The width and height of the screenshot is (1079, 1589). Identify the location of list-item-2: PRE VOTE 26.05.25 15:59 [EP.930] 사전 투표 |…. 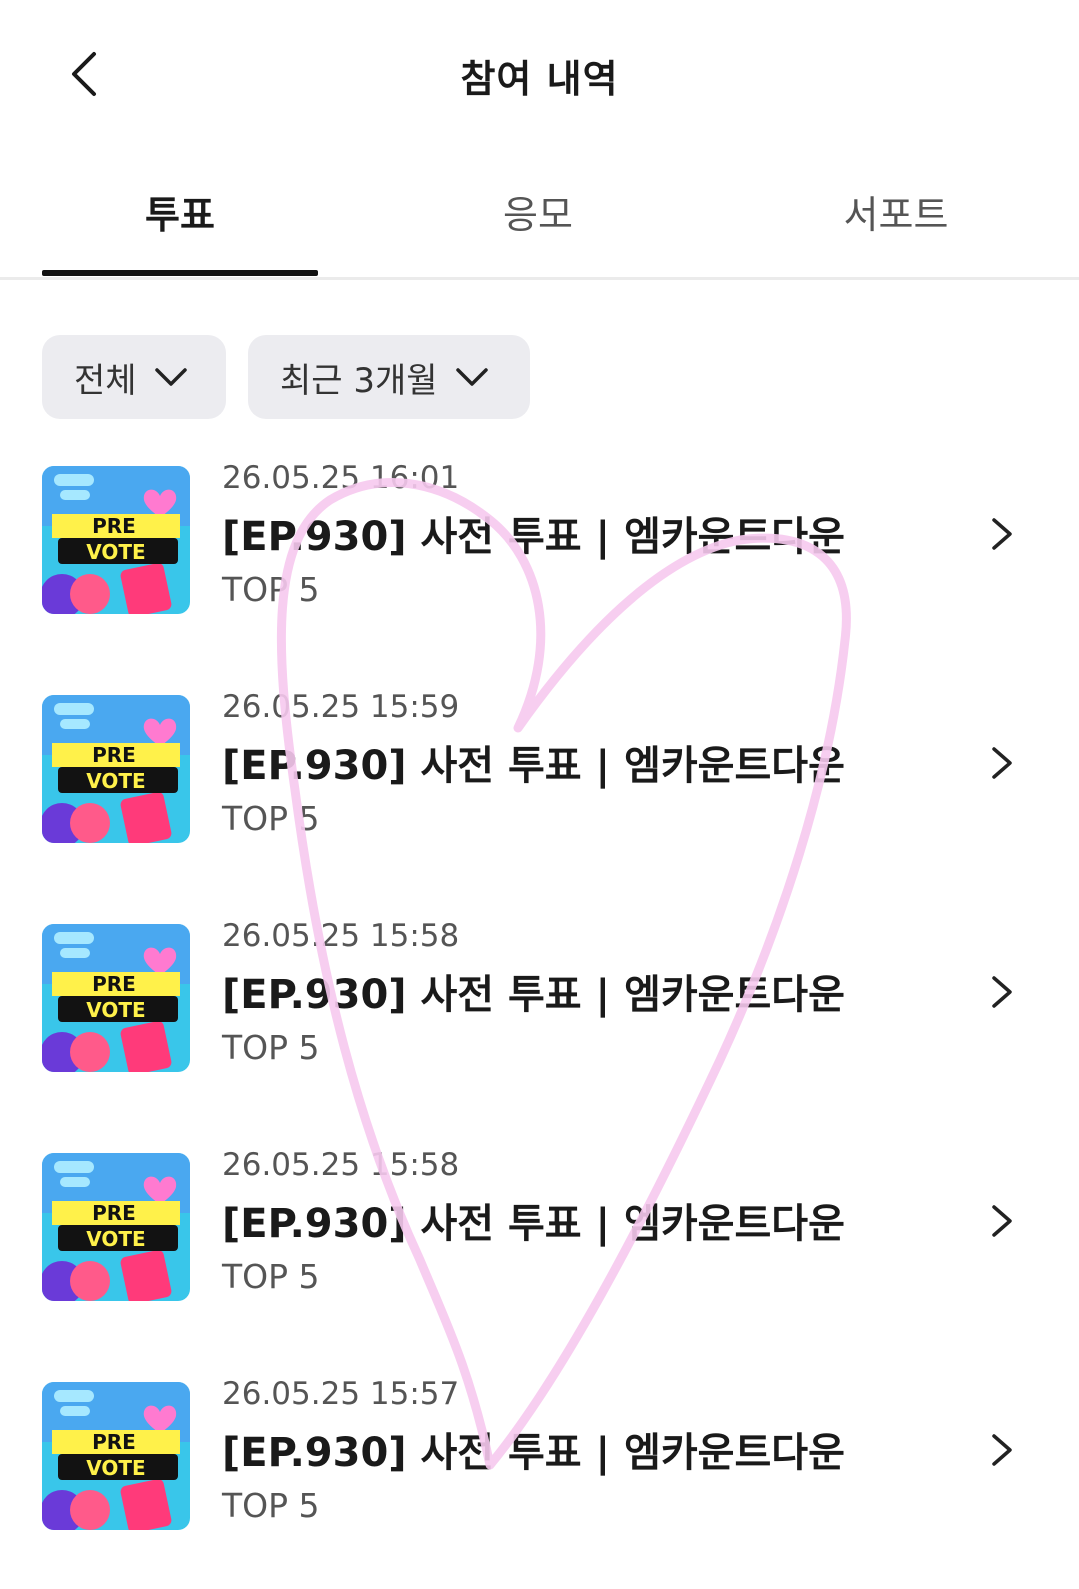
(539, 769).